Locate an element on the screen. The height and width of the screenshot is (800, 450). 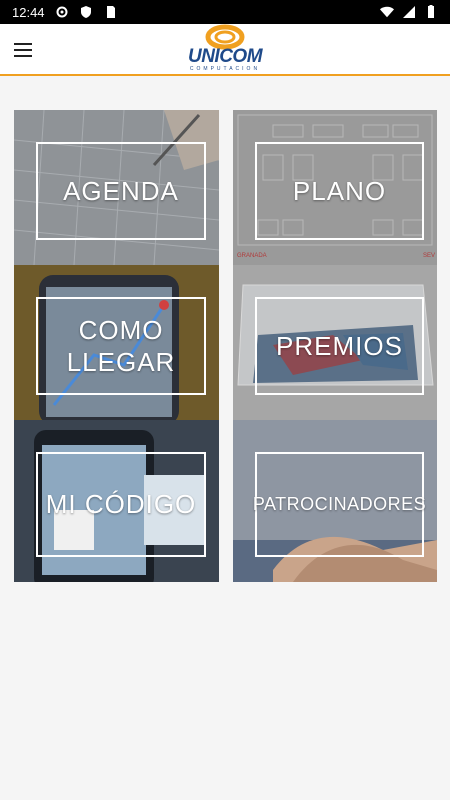
clock: 12:44 is located at coordinates (28, 12).